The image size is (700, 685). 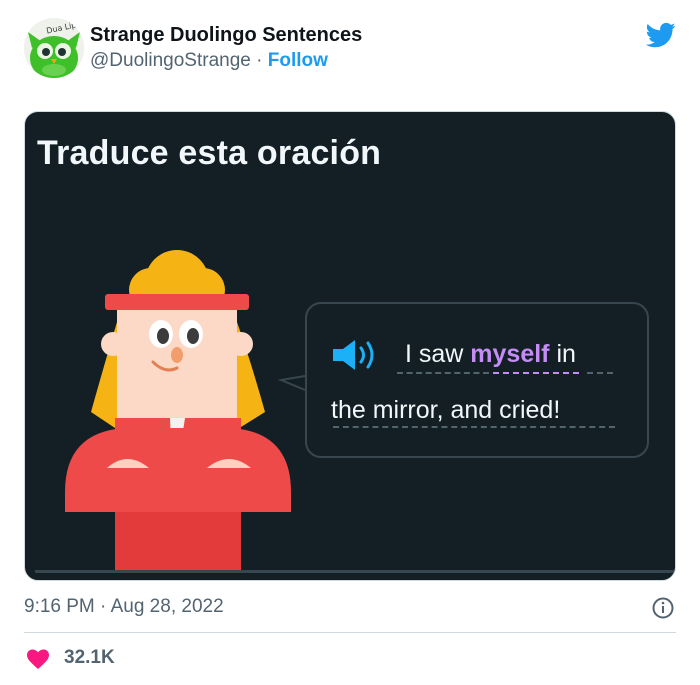 What do you see at coordinates (437, 354) in the screenshot?
I see `sentence-word-group: I saw` at bounding box center [437, 354].